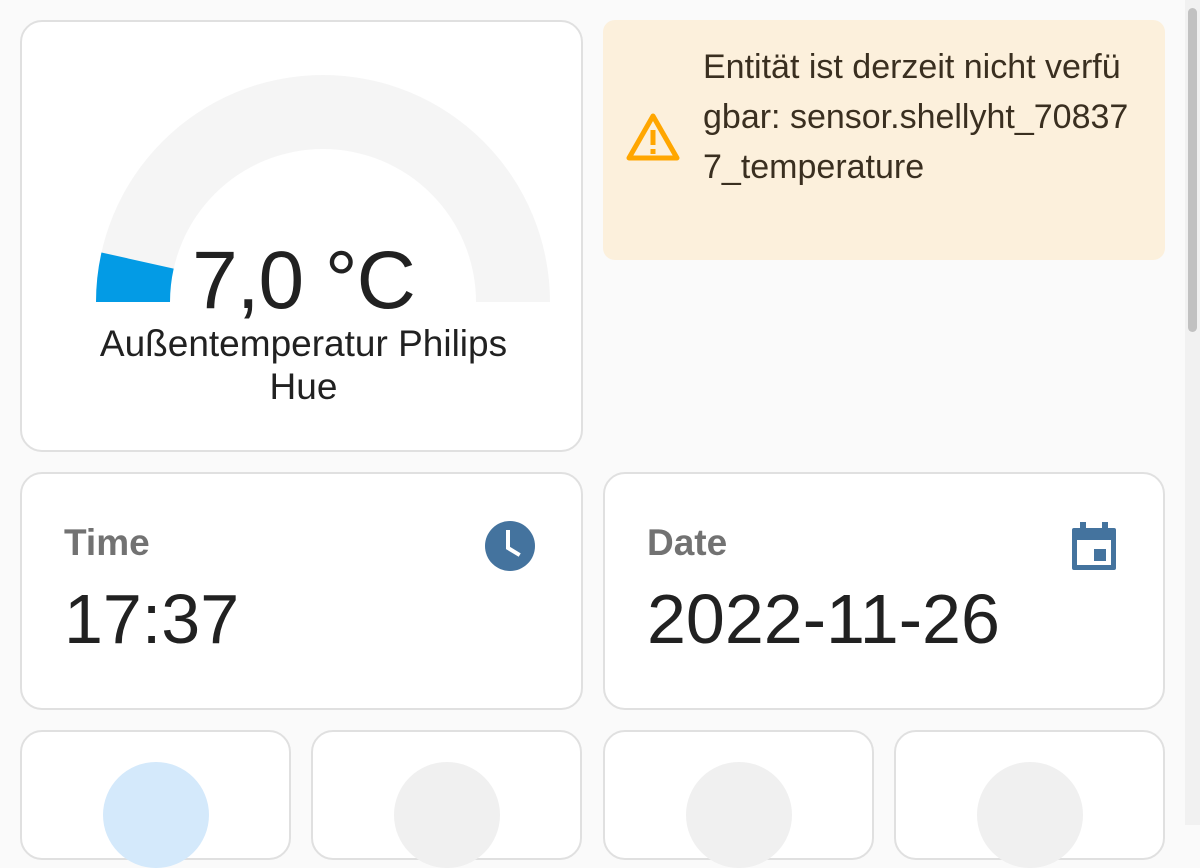  I want to click on alert-triangle-icon, so click(653, 137).